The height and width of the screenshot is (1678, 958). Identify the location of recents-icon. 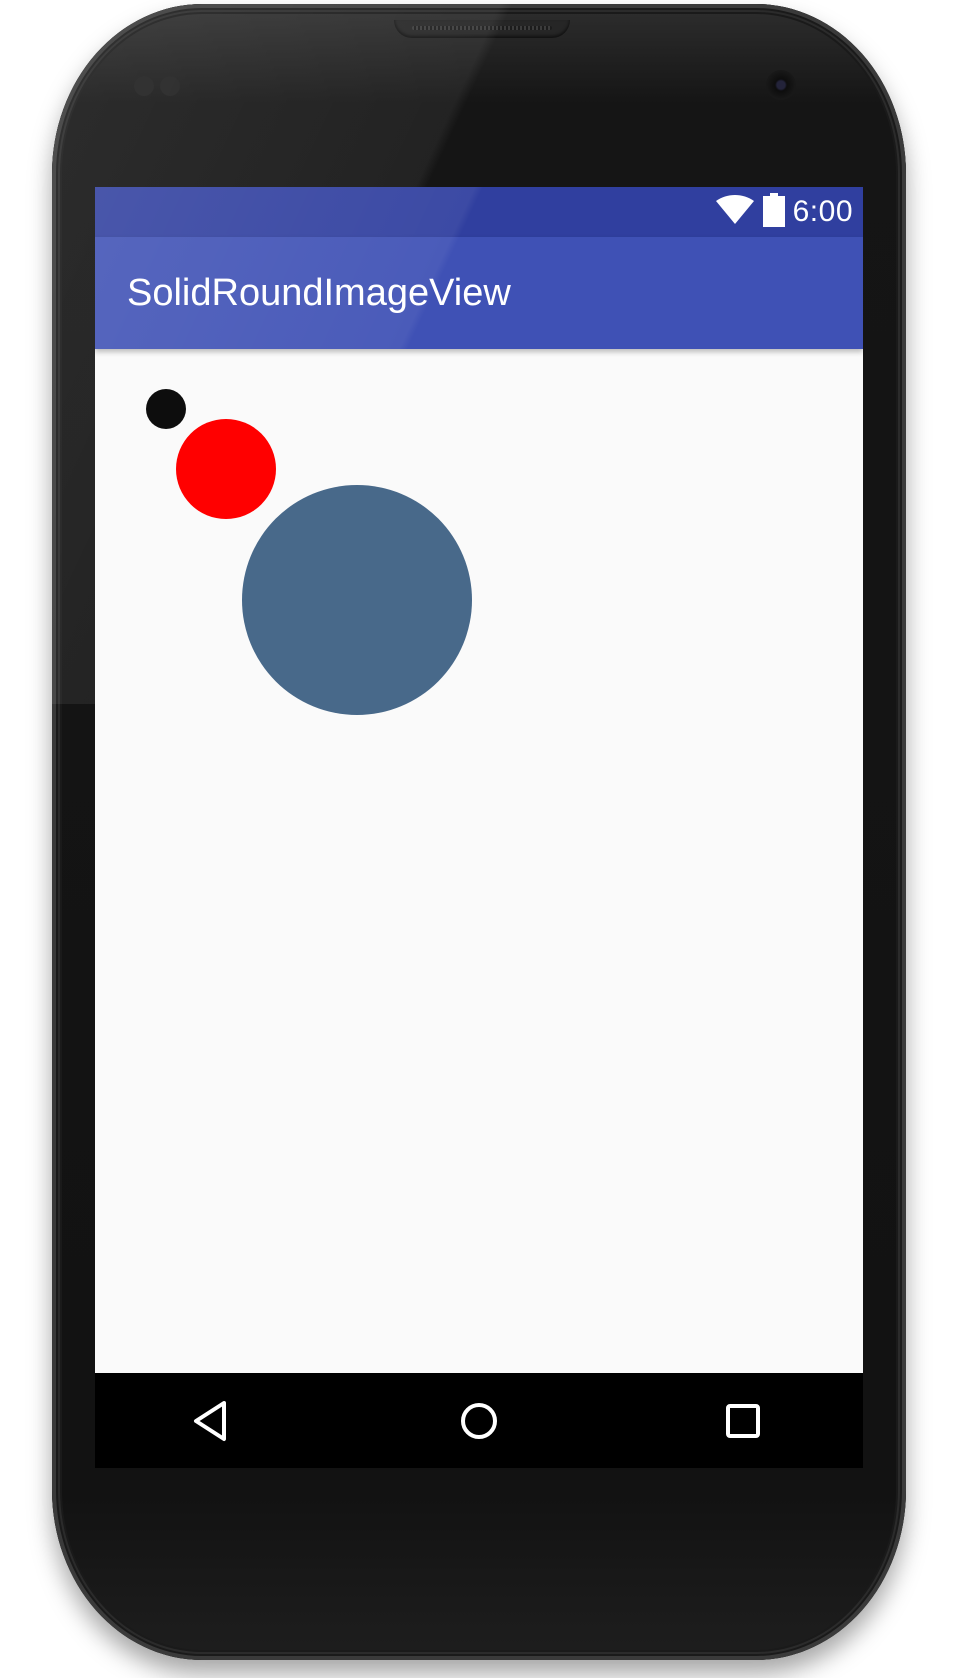
(743, 1420).